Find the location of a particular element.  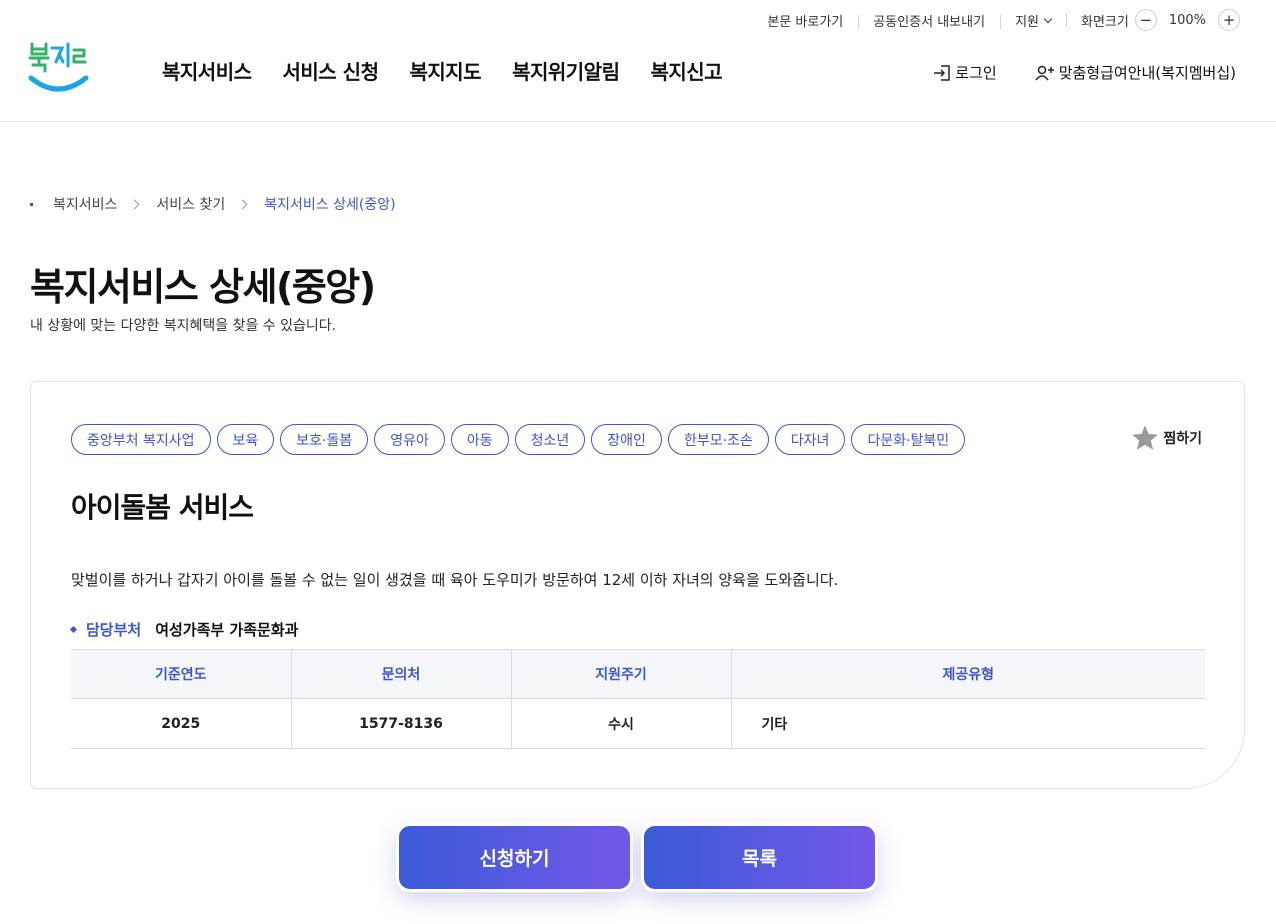

table-header-row: 기준연도 문의처 지원주기 제공유형 is located at coordinates (638, 674).